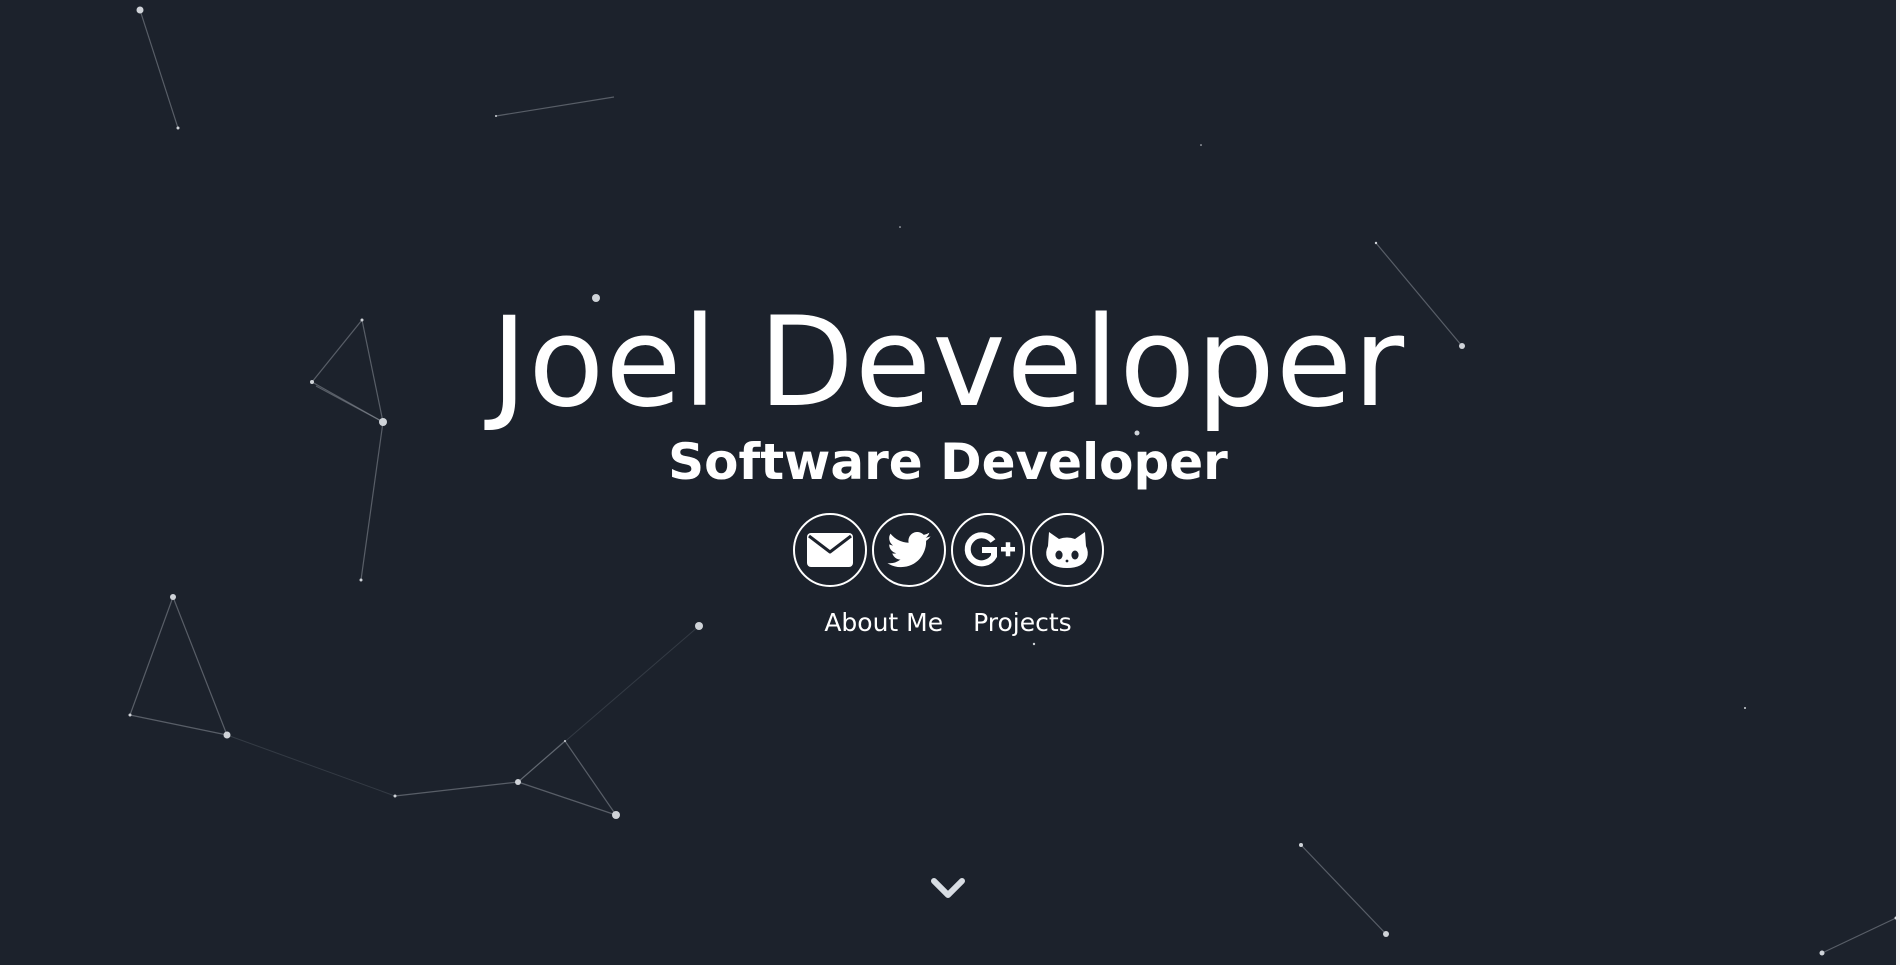 The width and height of the screenshot is (1900, 965). I want to click on google-plus-button, so click(987, 550).